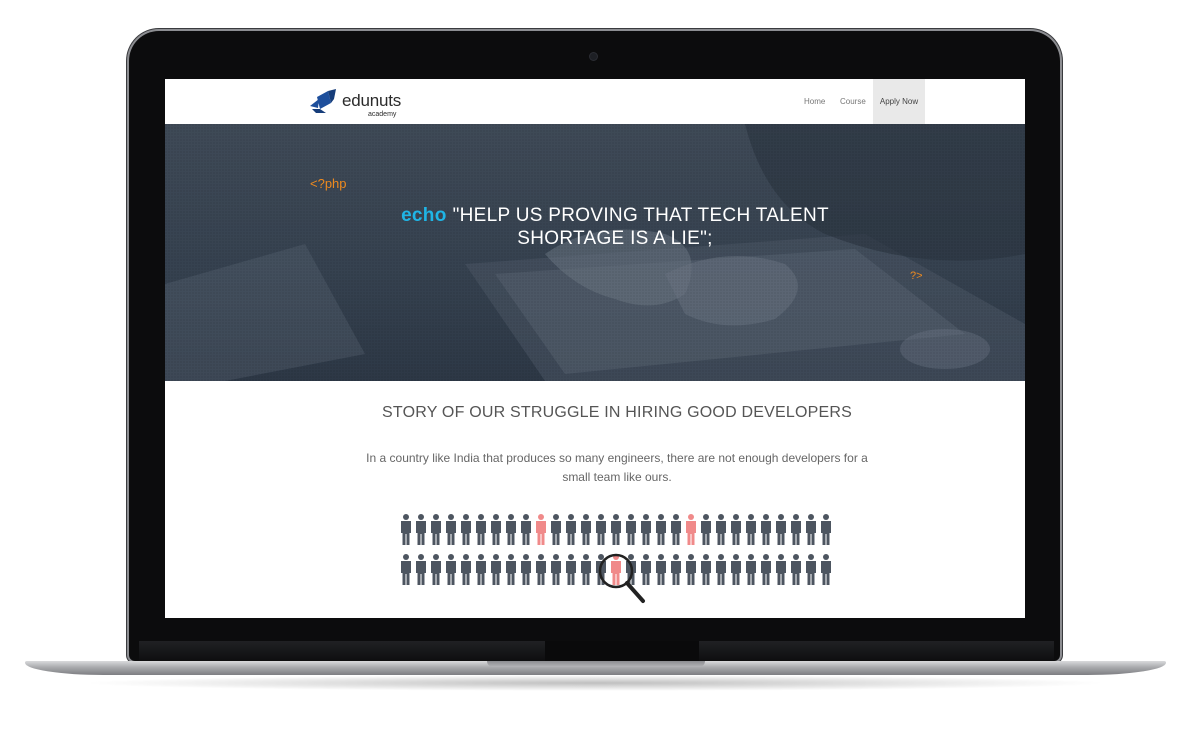  I want to click on laptop-shadow, so click(595, 683).